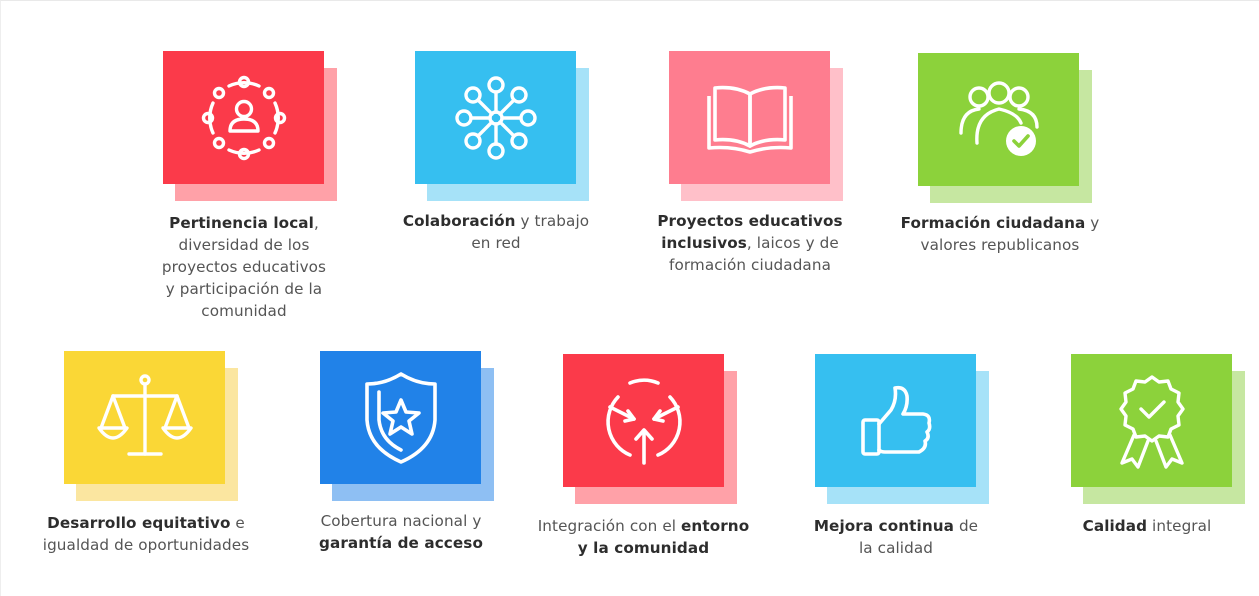  I want to click on caption-text: comunidad, so click(244, 311).